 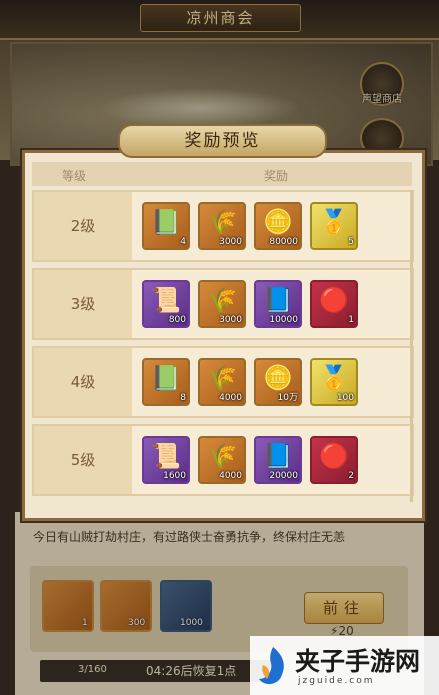 What do you see at coordinates (183, 398) in the screenshot?
I see `item-count: 8` at bounding box center [183, 398].